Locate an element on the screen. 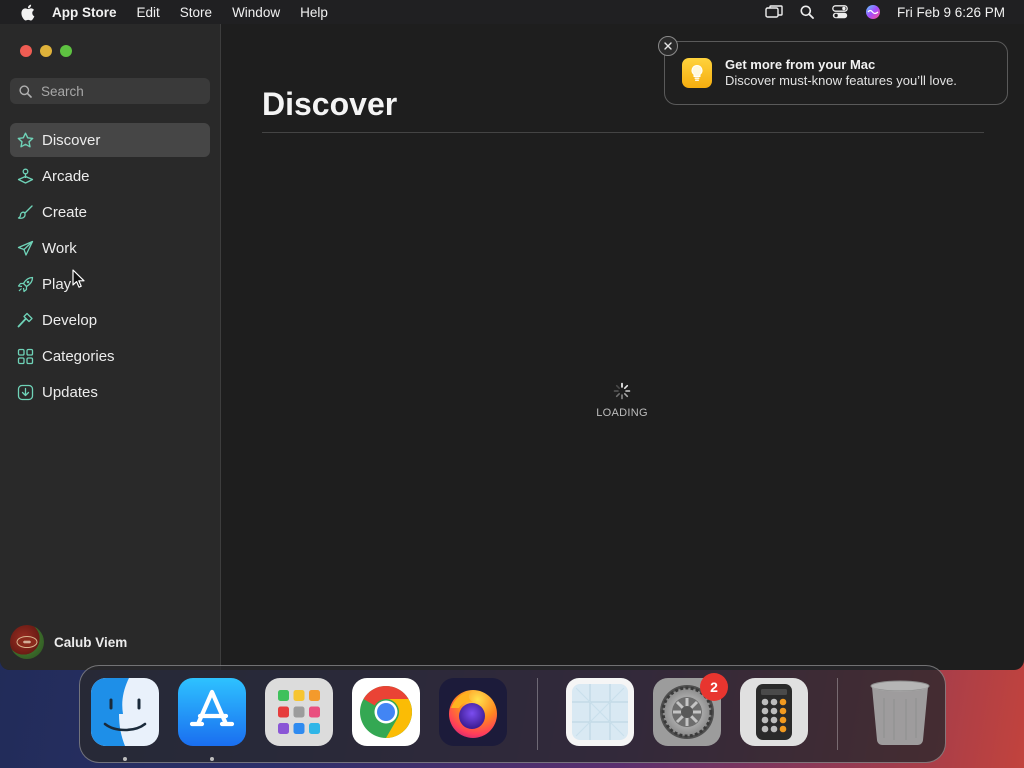 The width and height of the screenshot is (1024, 768). menu-window: Window is located at coordinates (256, 12).